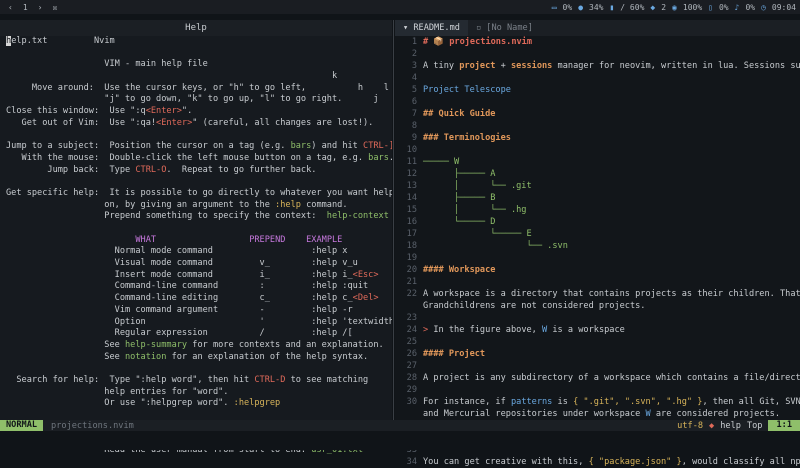 This screenshot has width=800, height=468. I want to click on help-text-span: CTRL-], so click(377, 146).